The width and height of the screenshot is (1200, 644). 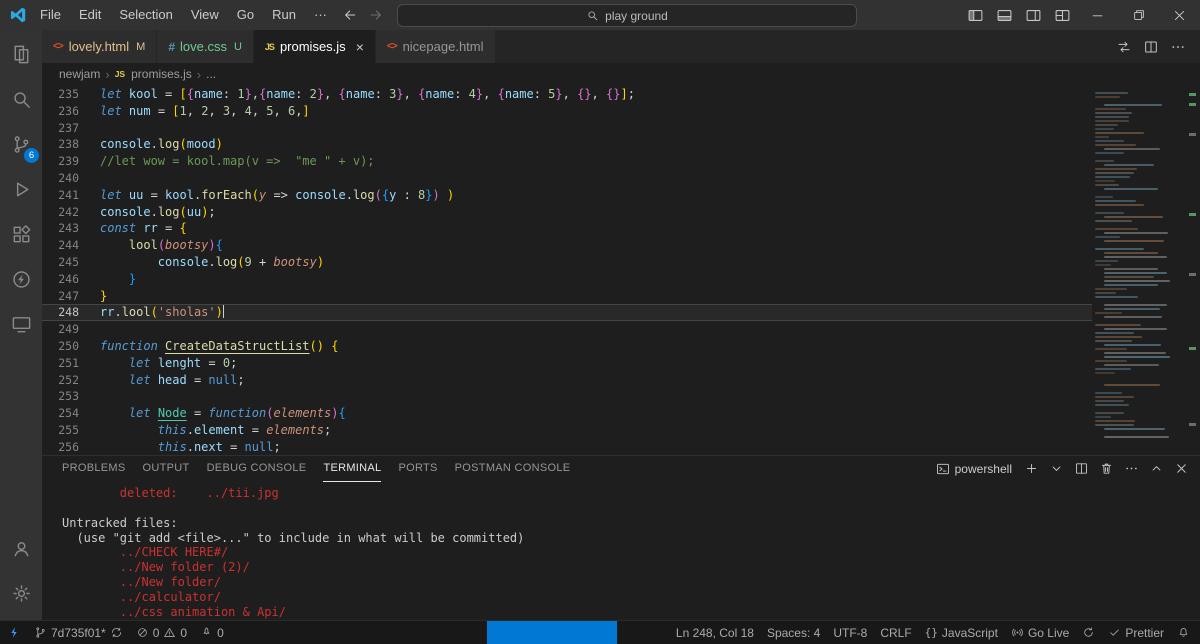 What do you see at coordinates (1193, 270) in the screenshot?
I see `overview-ruler` at bounding box center [1193, 270].